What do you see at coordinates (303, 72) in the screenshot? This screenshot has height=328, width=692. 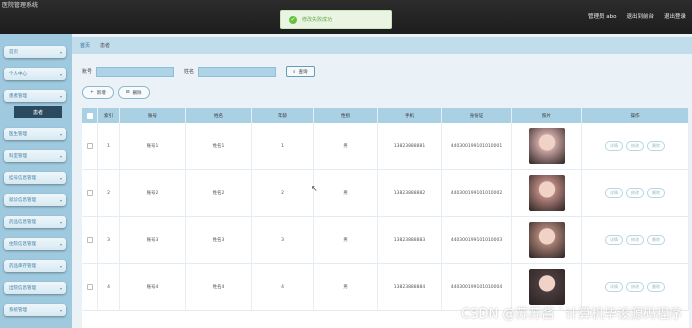 I see `query-button-label: 查询` at bounding box center [303, 72].